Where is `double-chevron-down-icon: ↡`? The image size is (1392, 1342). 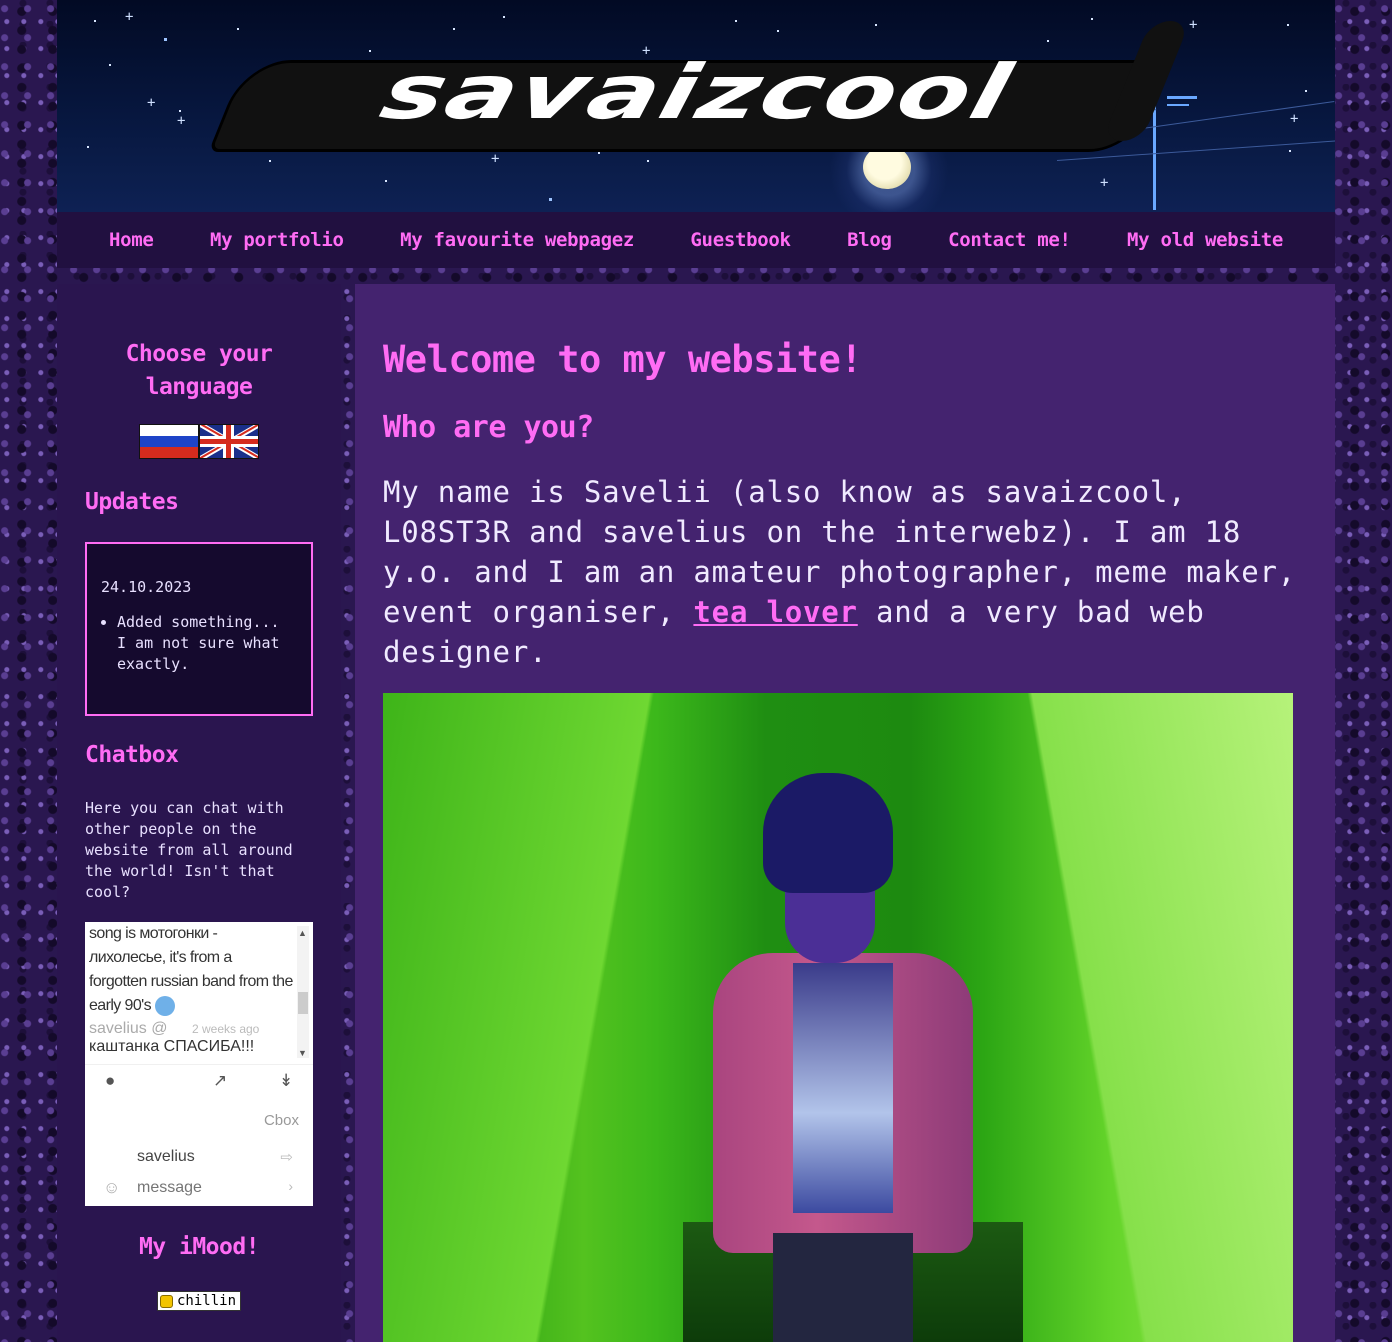
double-chevron-down-icon: ↡ is located at coordinates (286, 1081).